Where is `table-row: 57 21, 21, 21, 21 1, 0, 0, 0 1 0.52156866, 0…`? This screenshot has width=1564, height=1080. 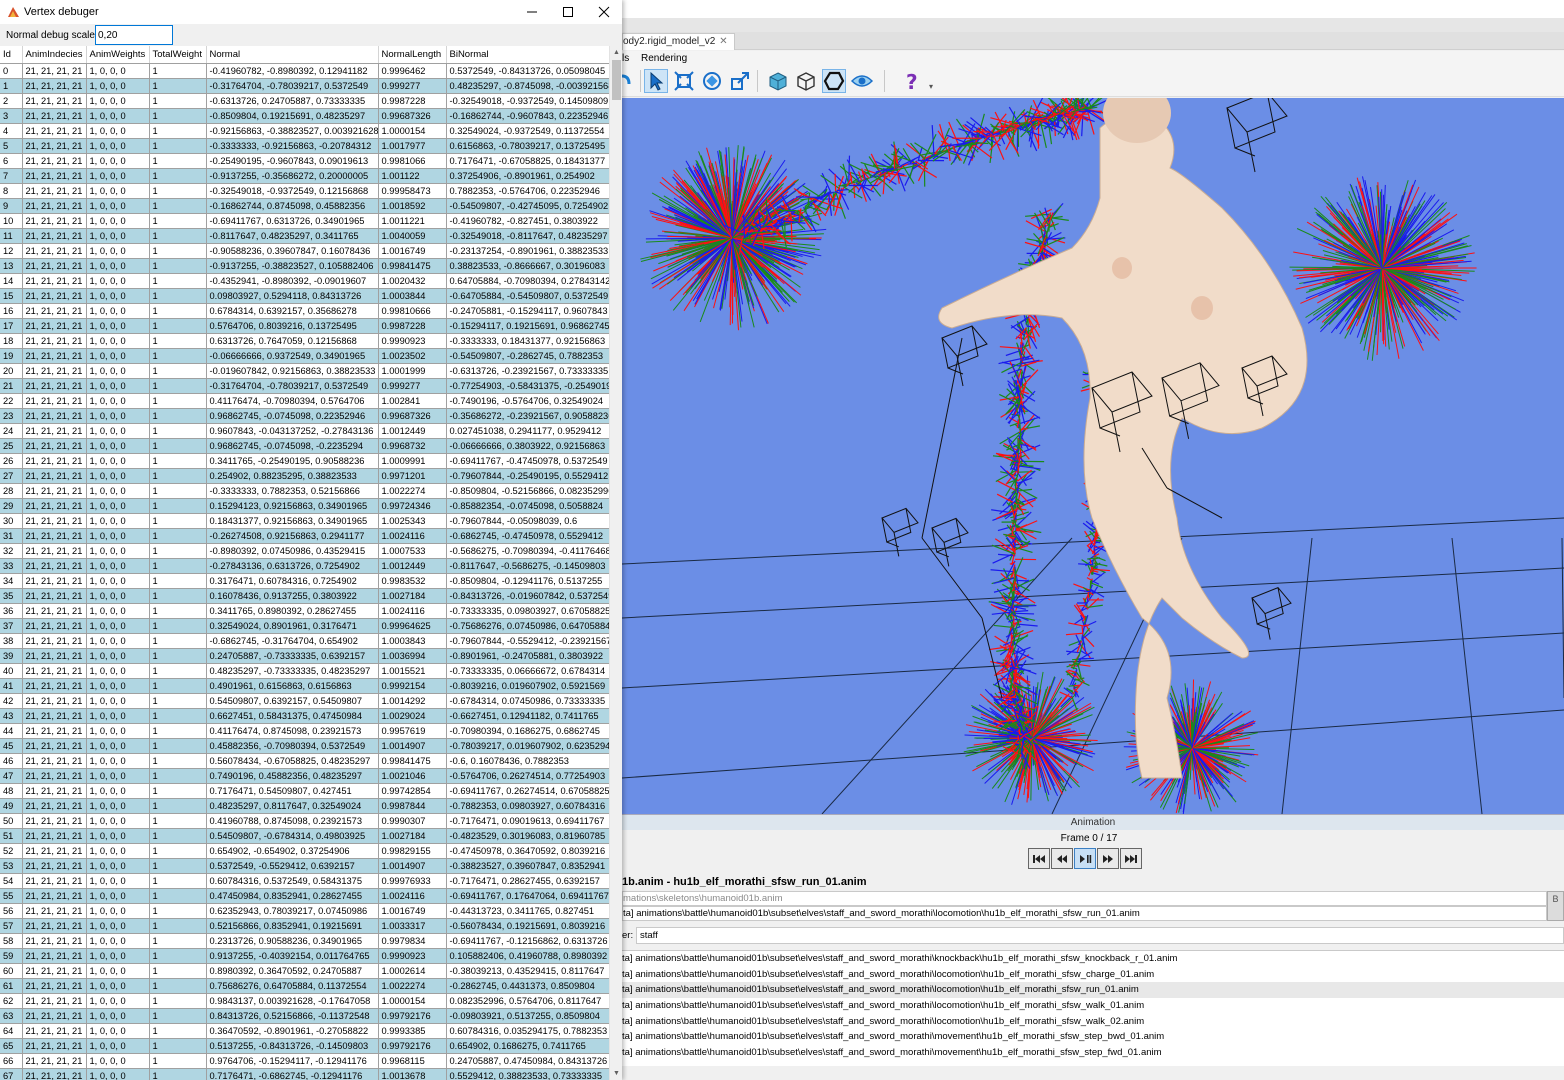
table-row: 57 21, 21, 21, 21 1, 0, 0, 0 1 0.52156866, 0… is located at coordinates (304, 926).